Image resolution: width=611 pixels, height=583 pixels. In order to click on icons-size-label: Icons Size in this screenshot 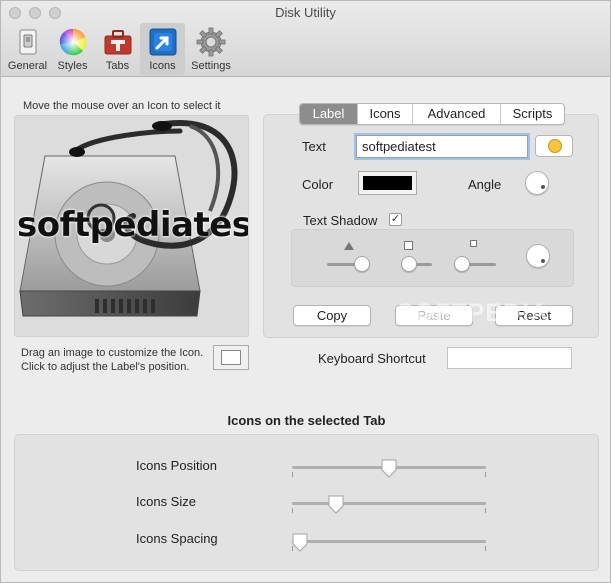, I will do `click(166, 501)`.